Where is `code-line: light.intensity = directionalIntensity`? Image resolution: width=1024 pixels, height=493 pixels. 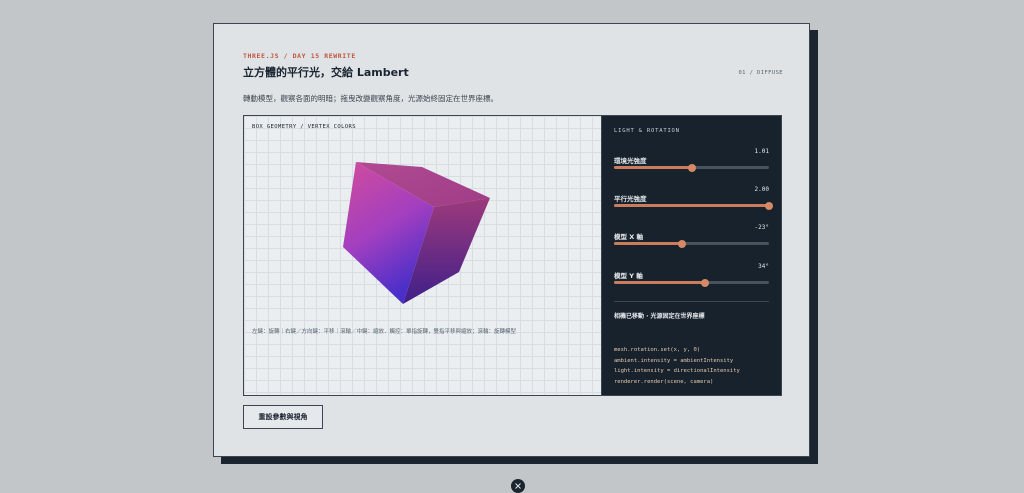 code-line: light.intensity = directionalIntensity is located at coordinates (677, 371).